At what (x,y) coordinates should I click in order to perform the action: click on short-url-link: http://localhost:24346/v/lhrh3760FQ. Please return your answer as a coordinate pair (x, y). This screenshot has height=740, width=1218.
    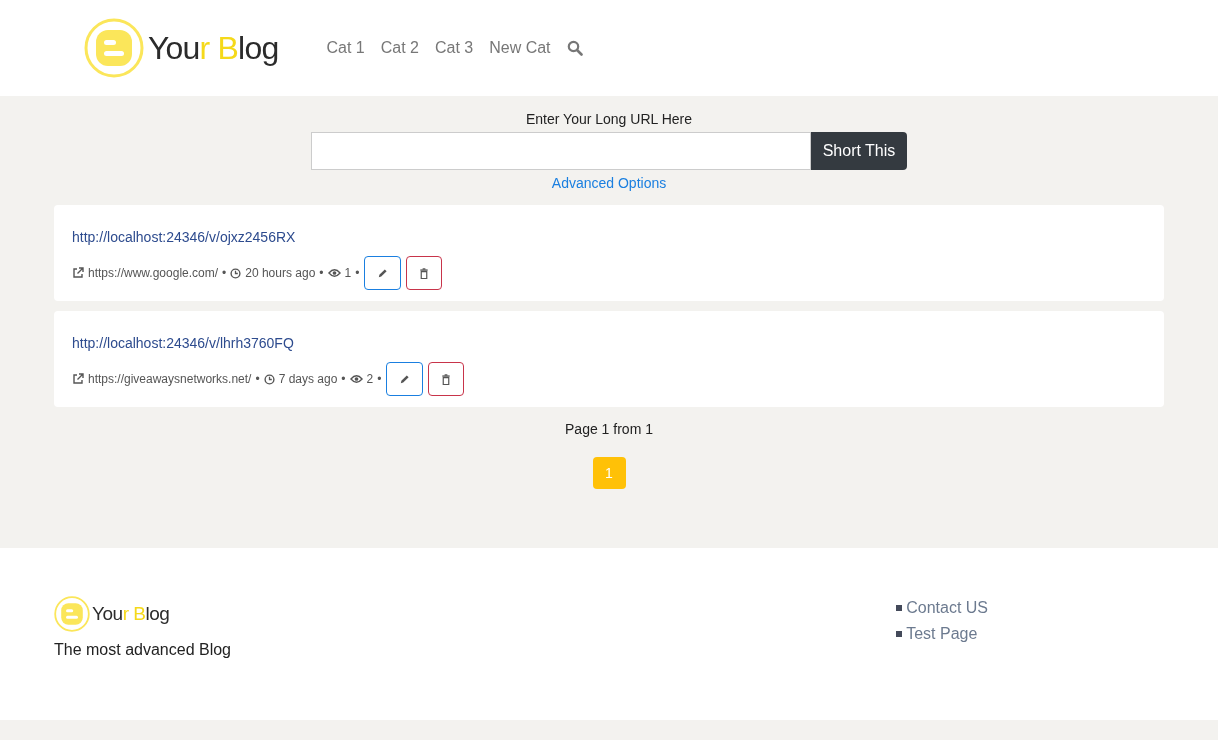
    Looking at the image, I should click on (183, 343).